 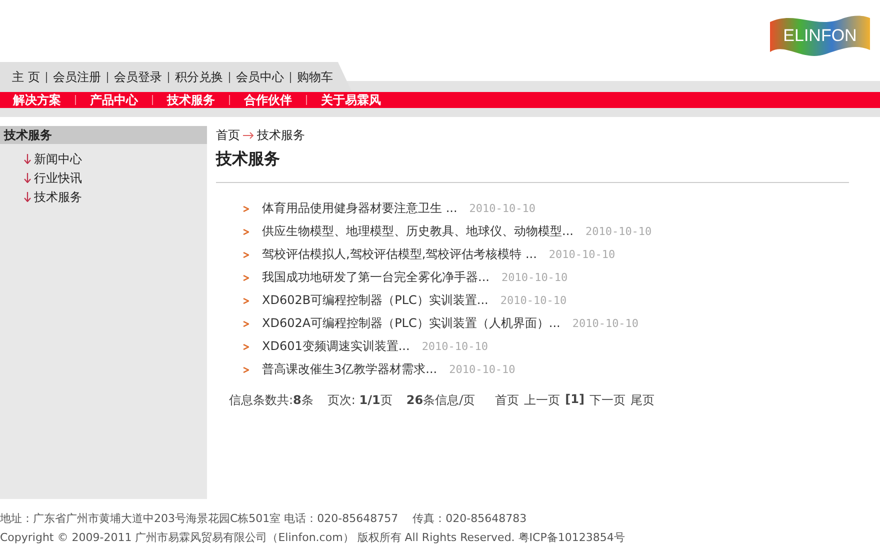 What do you see at coordinates (58, 159) in the screenshot?
I see `sidebar-link: 新闻中心` at bounding box center [58, 159].